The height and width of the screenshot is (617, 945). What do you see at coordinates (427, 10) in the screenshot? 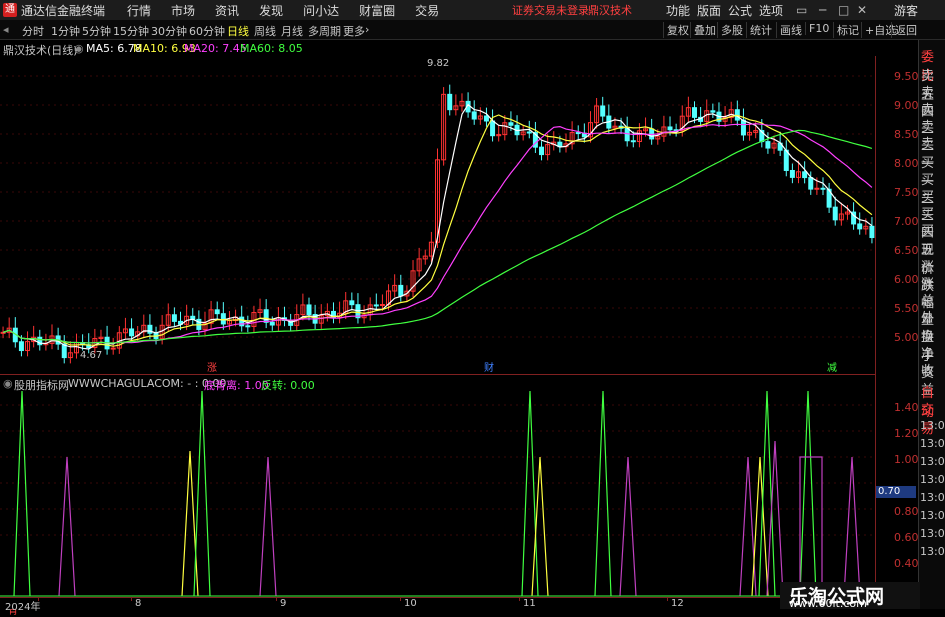
I see `menu-jiaoyi: 交易` at bounding box center [427, 10].